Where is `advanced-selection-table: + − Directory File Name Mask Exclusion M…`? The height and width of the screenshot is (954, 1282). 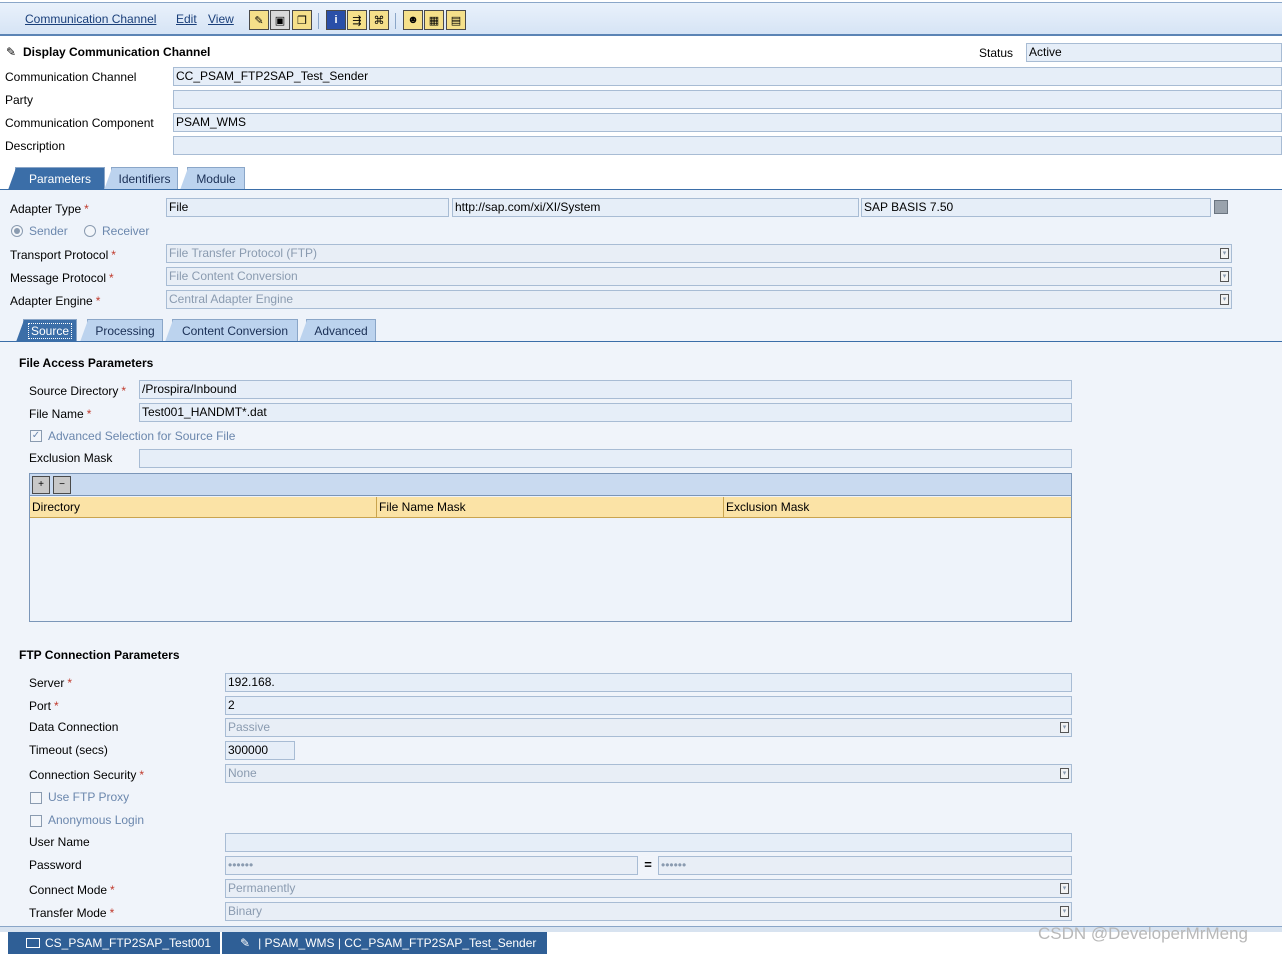
advanced-selection-table: + − Directory File Name Mask Exclusion M… is located at coordinates (550, 547).